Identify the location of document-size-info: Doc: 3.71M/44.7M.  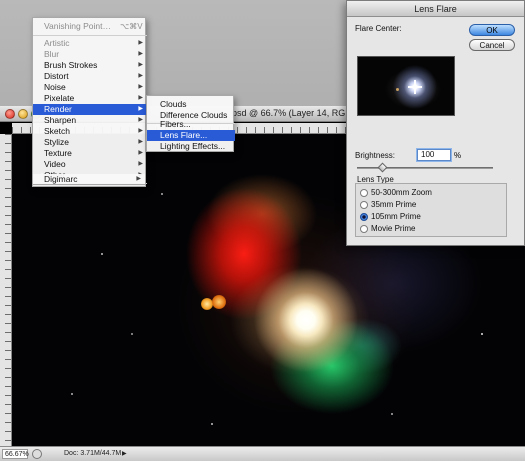
(93, 453).